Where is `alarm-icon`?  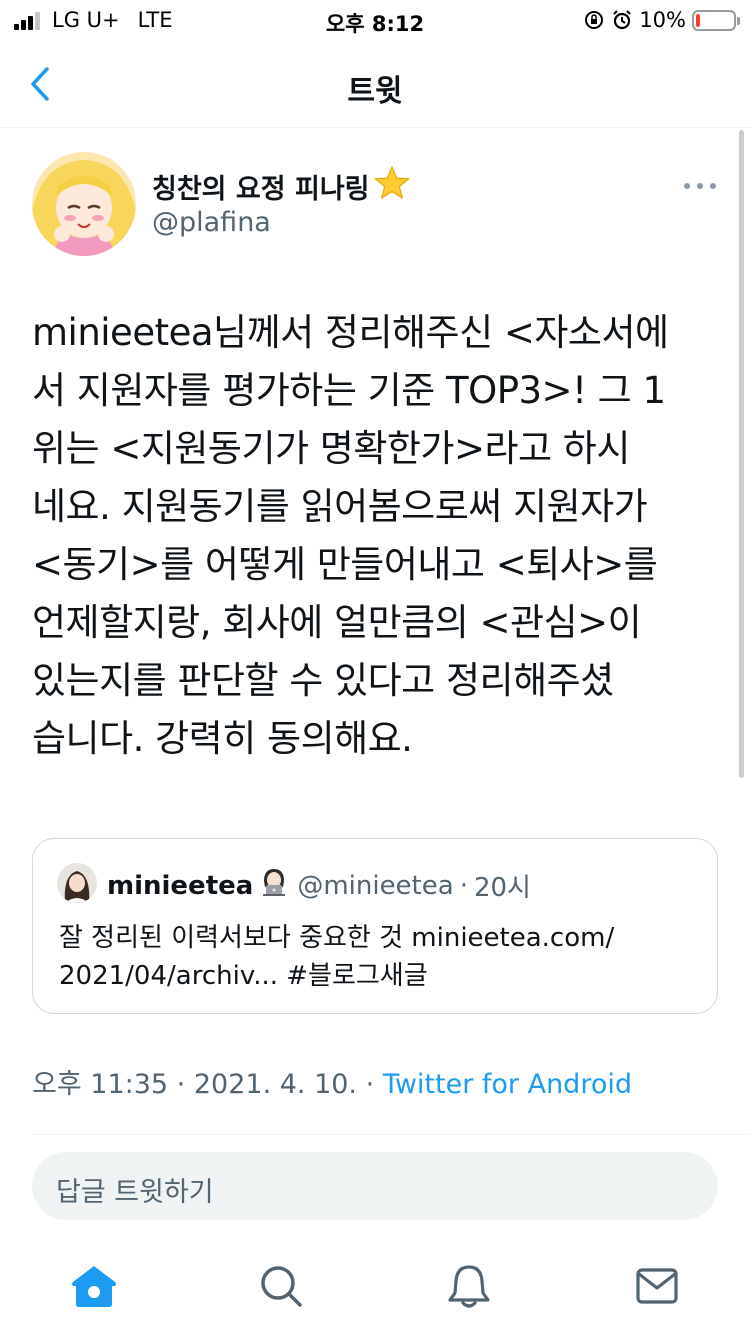 alarm-icon is located at coordinates (622, 20).